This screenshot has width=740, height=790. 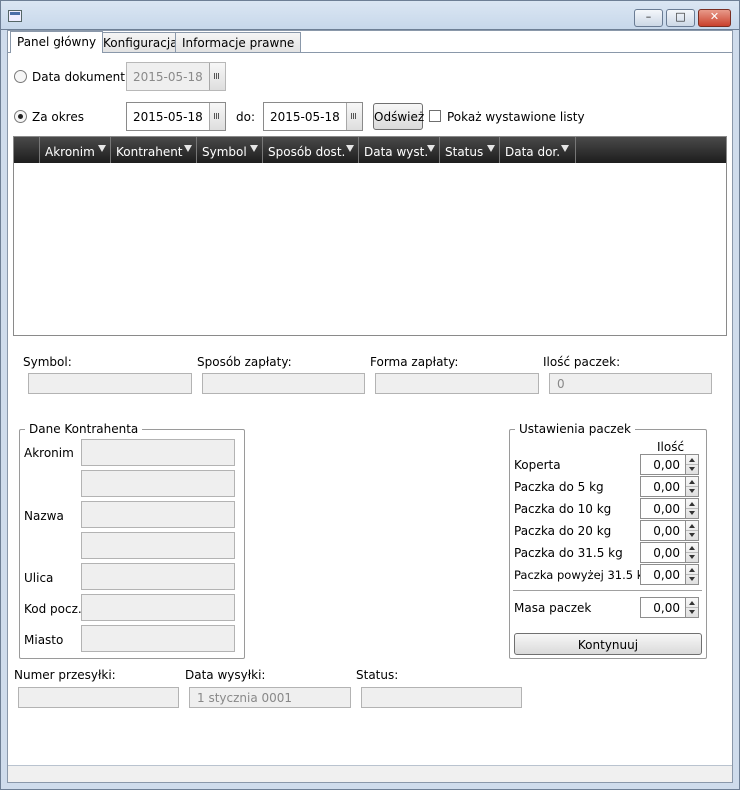 What do you see at coordinates (457, 383) in the screenshot?
I see `payment-form-field` at bounding box center [457, 383].